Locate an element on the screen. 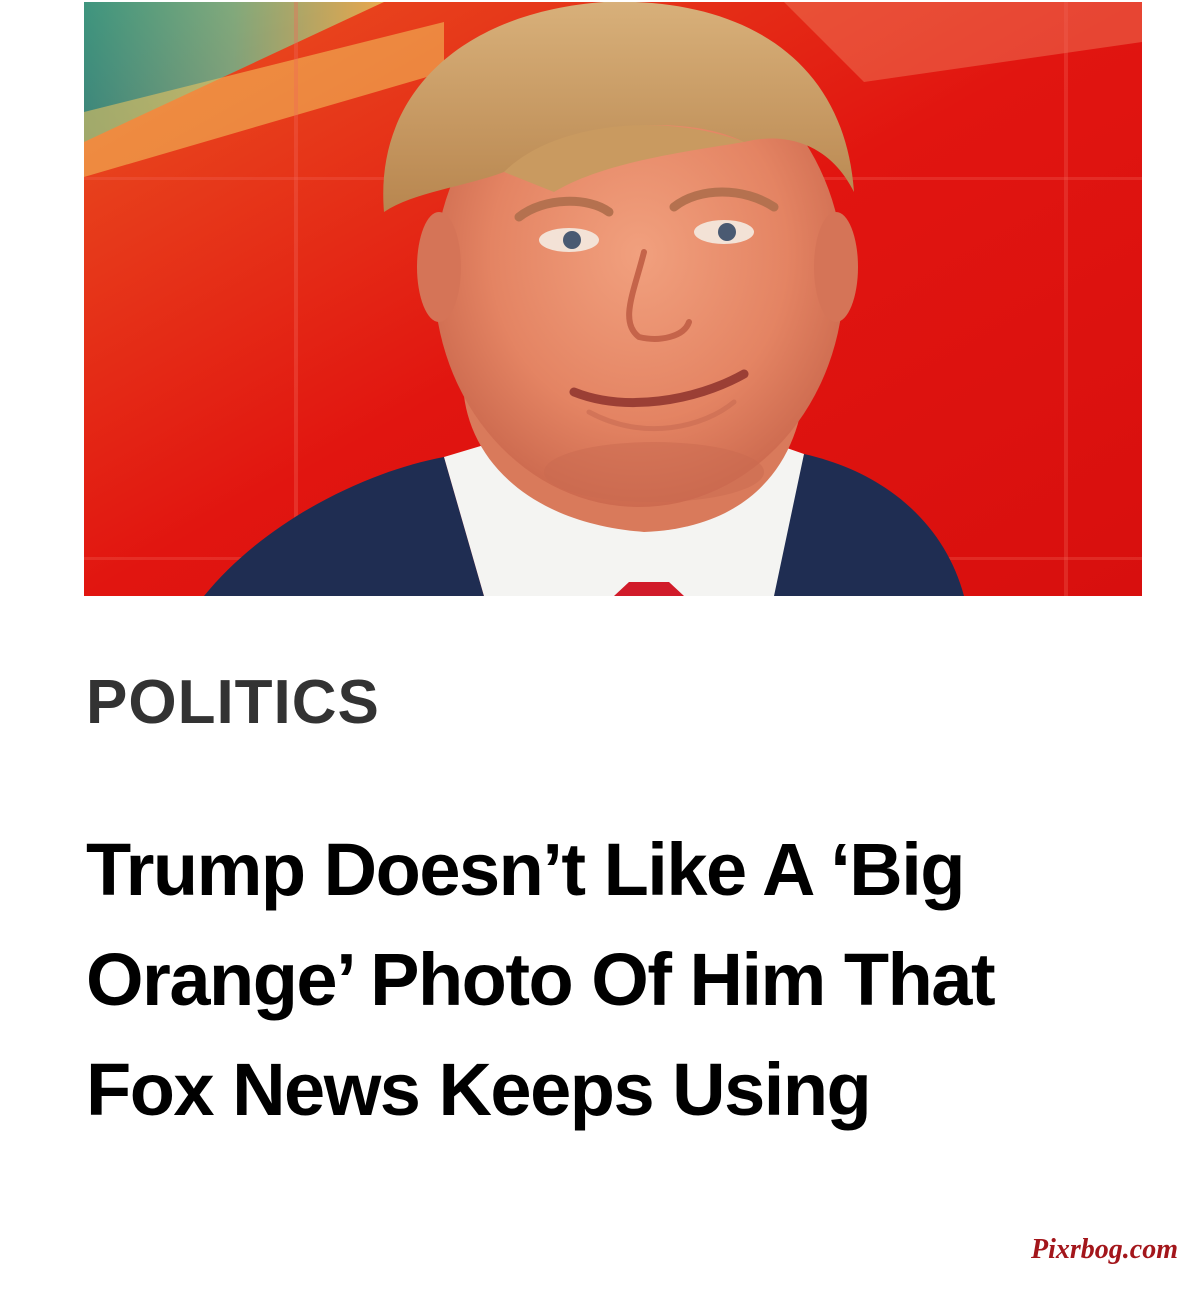 The image size is (1200, 1289). watermark: Pixrbog.com is located at coordinates (1104, 1249).